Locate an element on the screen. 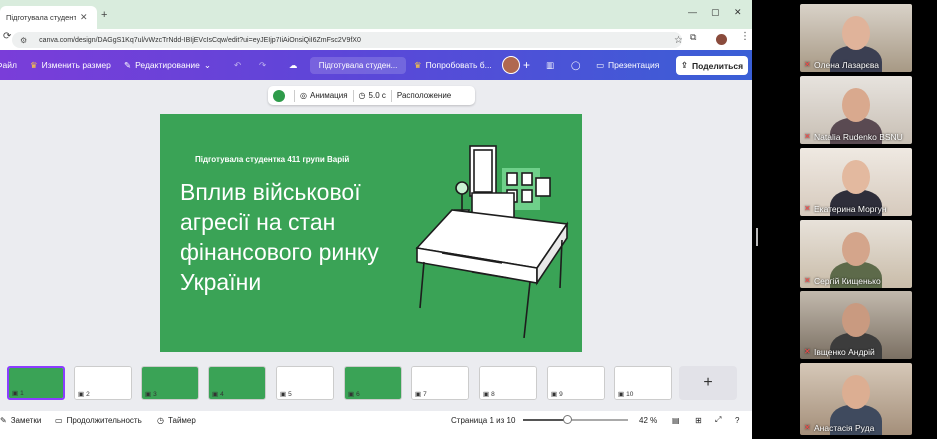  fullscreen-button: ⤢ is located at coordinates (718, 420).